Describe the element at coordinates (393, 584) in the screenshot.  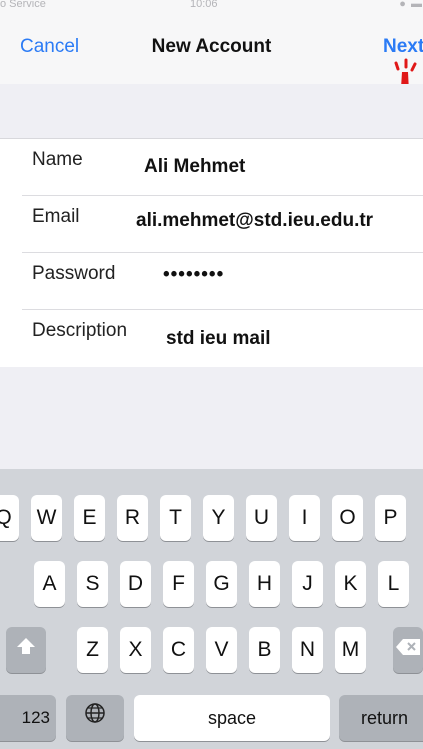
I see `key-l: L` at that location.